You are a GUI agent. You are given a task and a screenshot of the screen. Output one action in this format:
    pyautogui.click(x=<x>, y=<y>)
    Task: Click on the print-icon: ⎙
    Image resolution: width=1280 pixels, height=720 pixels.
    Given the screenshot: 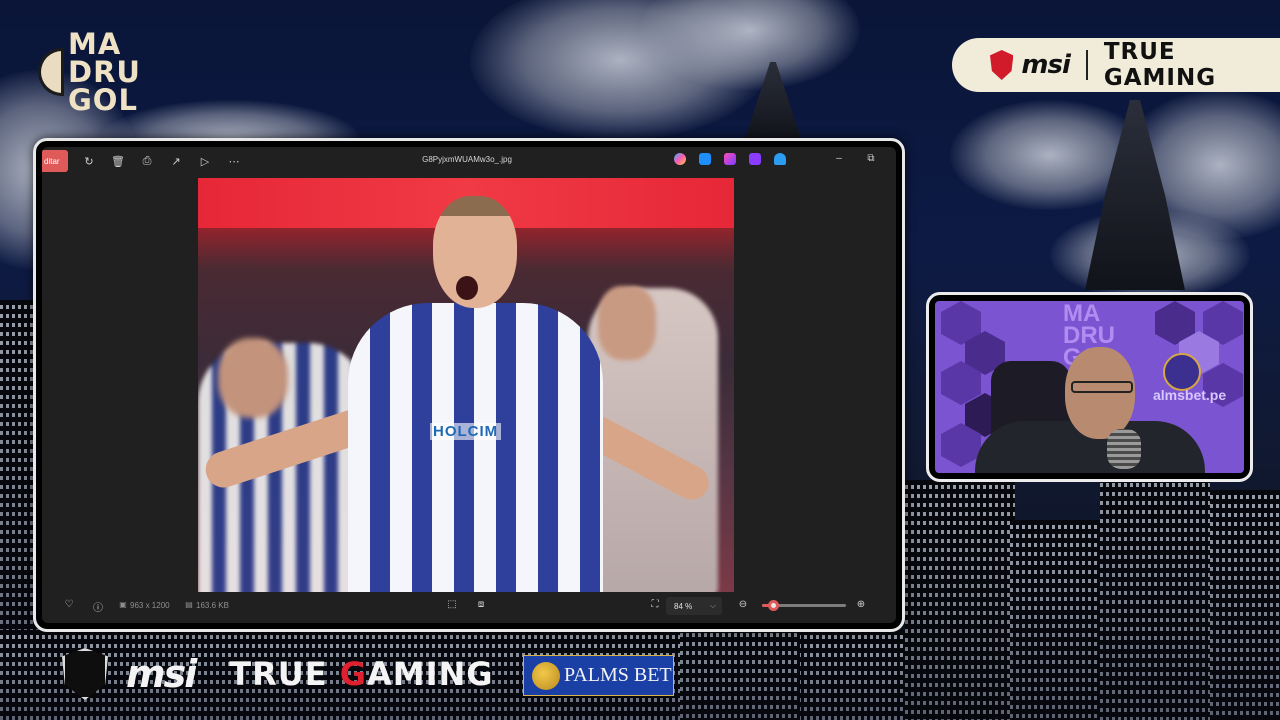 What is the action you would take?
    pyautogui.click(x=147, y=161)
    